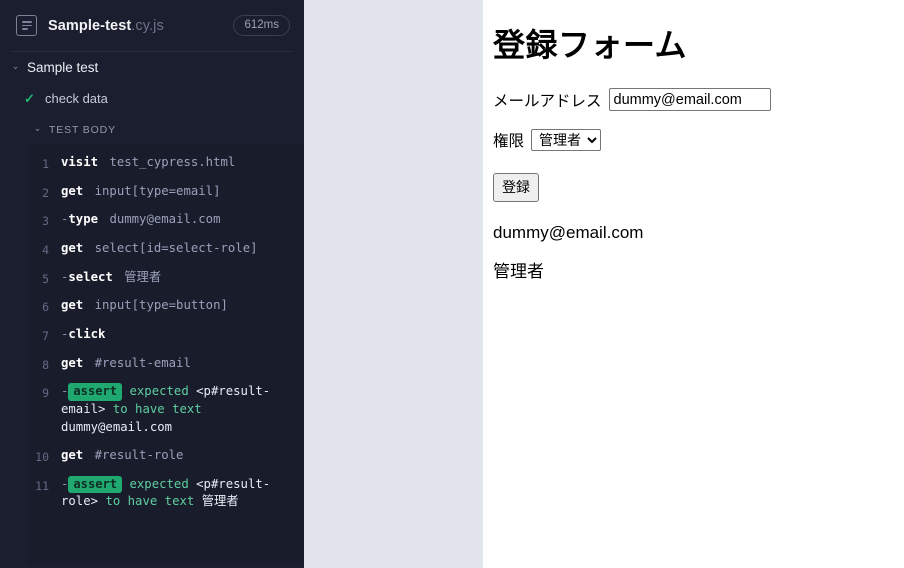  What do you see at coordinates (45, 221) in the screenshot?
I see `command-number: 3` at bounding box center [45, 221].